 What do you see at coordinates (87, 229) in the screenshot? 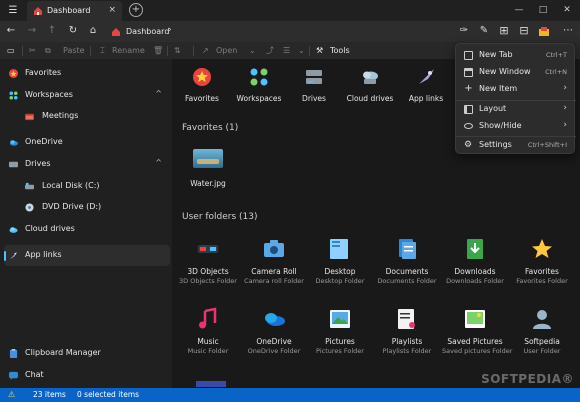
I see `sidebar-item-cloud-drives: Cloud drives` at bounding box center [87, 229].